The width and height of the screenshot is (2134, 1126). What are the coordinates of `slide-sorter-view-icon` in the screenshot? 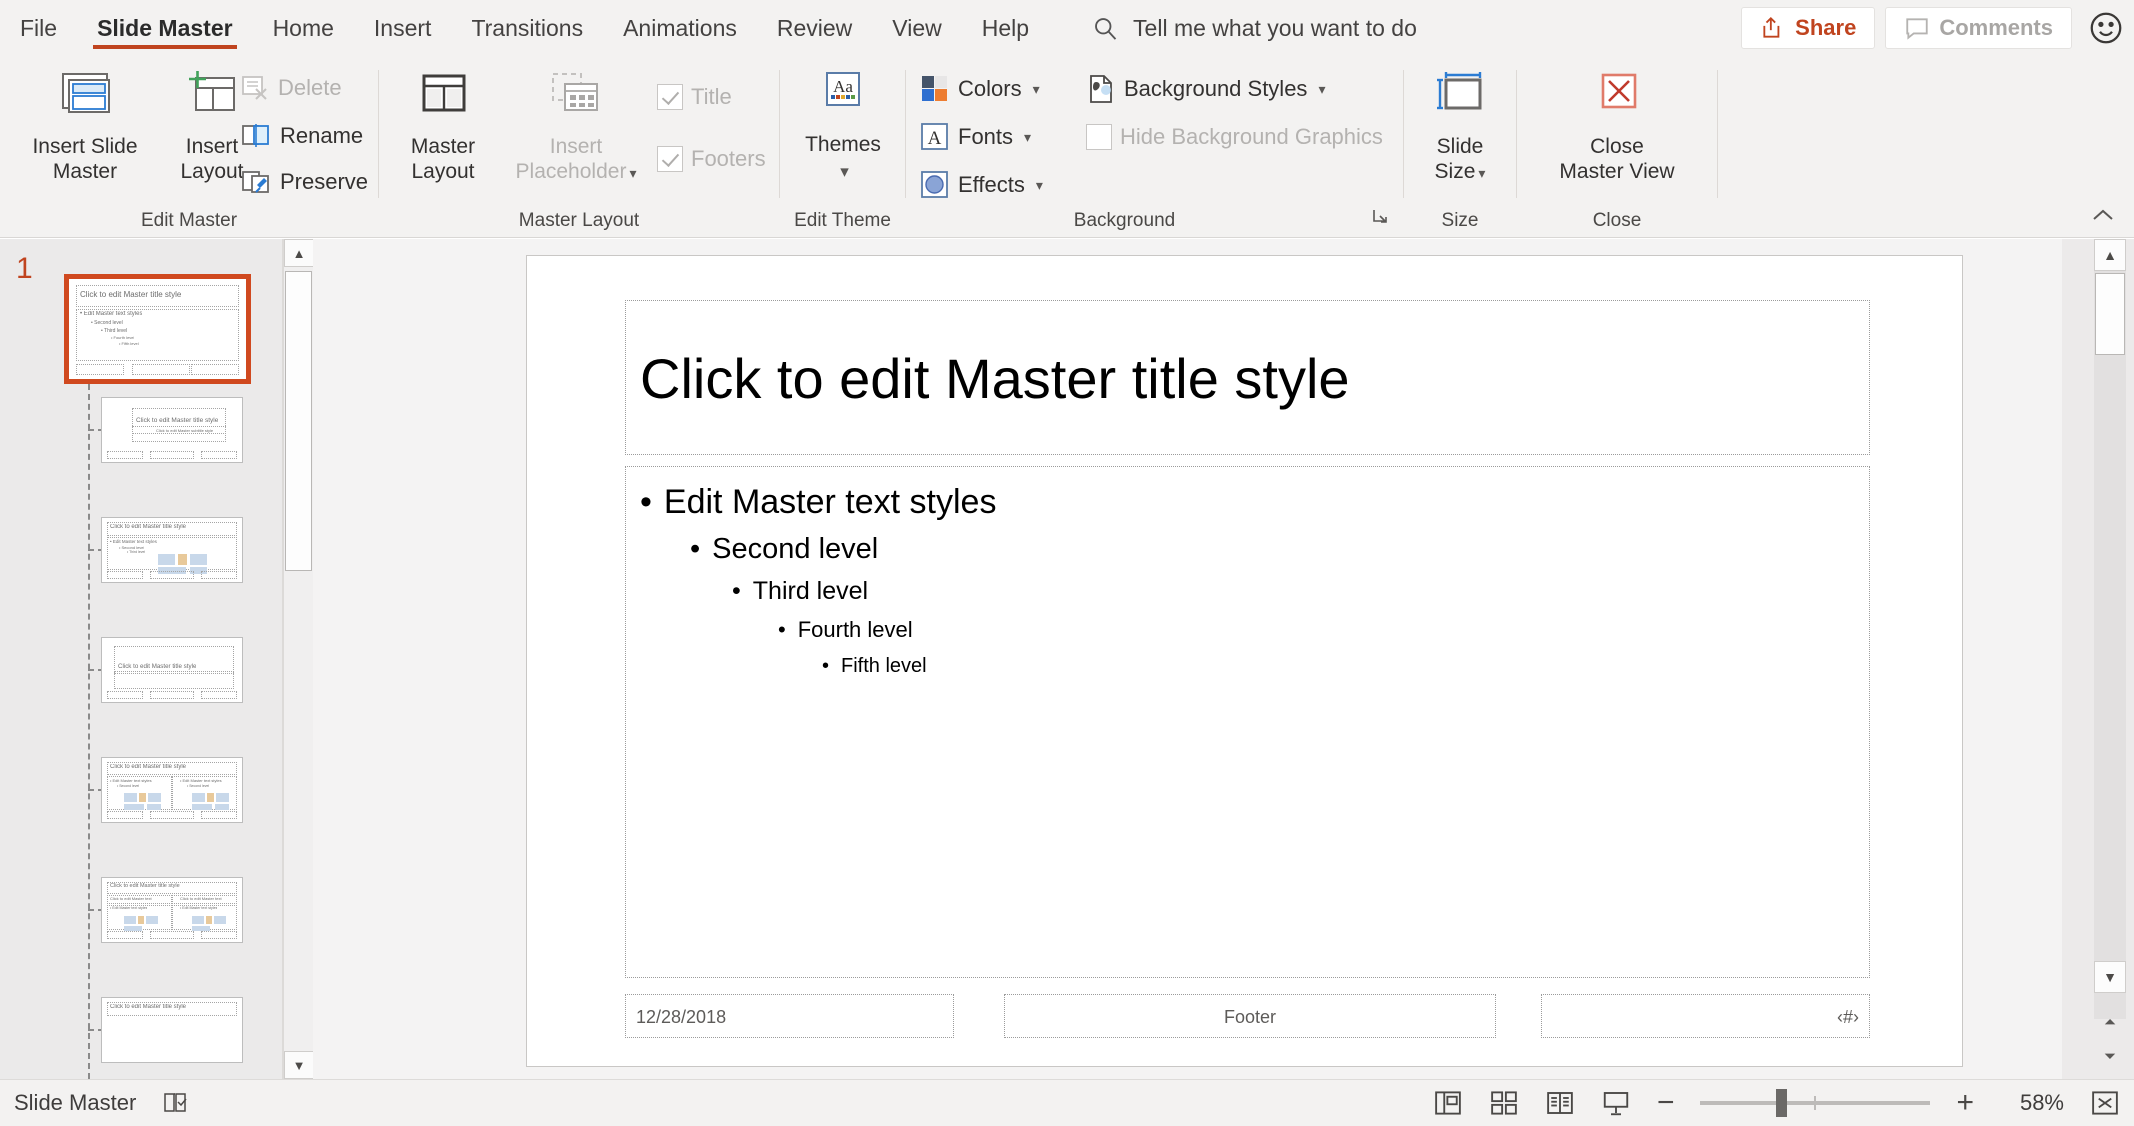 It's located at (1504, 1103).